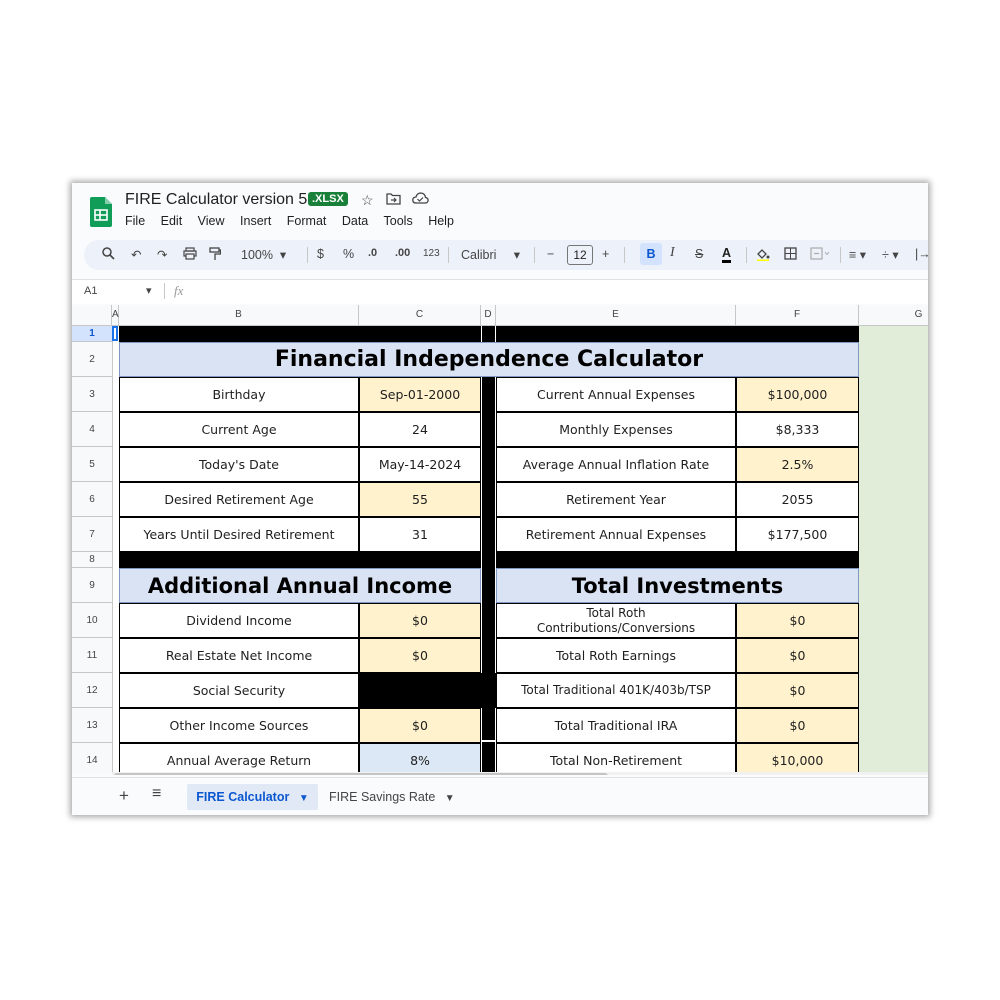 This screenshot has width=1000, height=1000. Describe the element at coordinates (441, 221) in the screenshot. I see `menu-help: Help` at that location.